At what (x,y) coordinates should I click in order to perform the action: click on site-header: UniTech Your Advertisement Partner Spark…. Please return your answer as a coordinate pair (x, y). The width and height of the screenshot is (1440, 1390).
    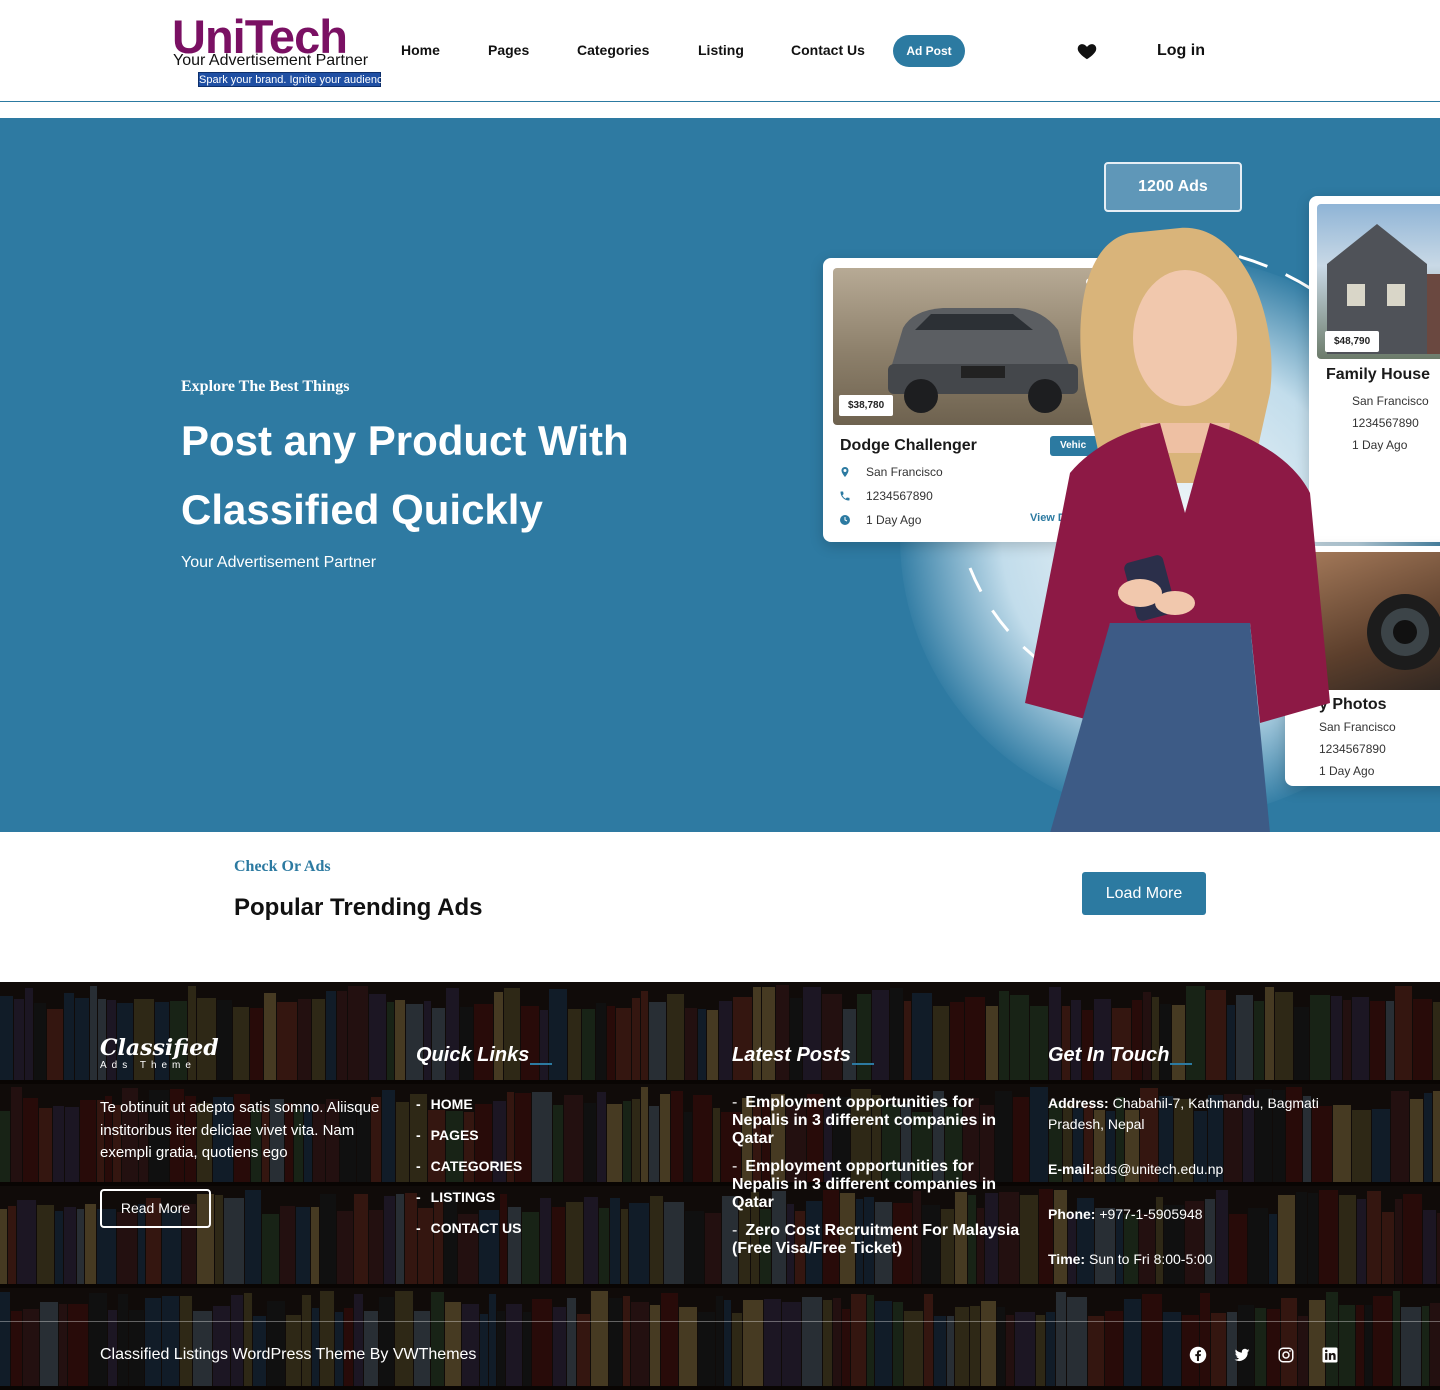
    Looking at the image, I should click on (720, 51).